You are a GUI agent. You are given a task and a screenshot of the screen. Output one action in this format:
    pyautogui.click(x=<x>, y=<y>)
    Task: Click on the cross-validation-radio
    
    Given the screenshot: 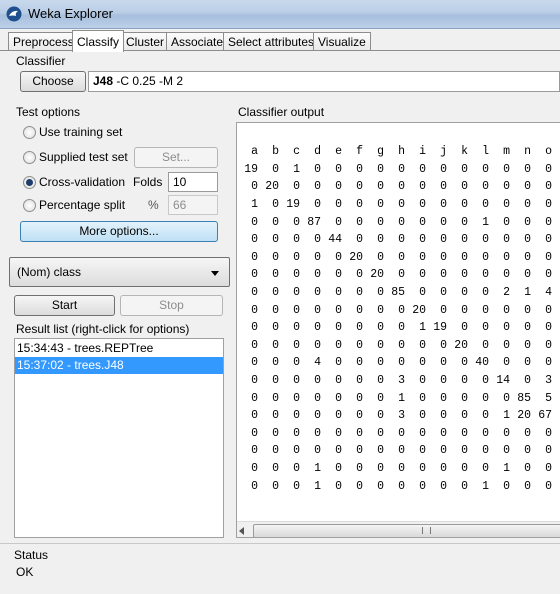 What is the action you would take?
    pyautogui.click(x=29, y=182)
    